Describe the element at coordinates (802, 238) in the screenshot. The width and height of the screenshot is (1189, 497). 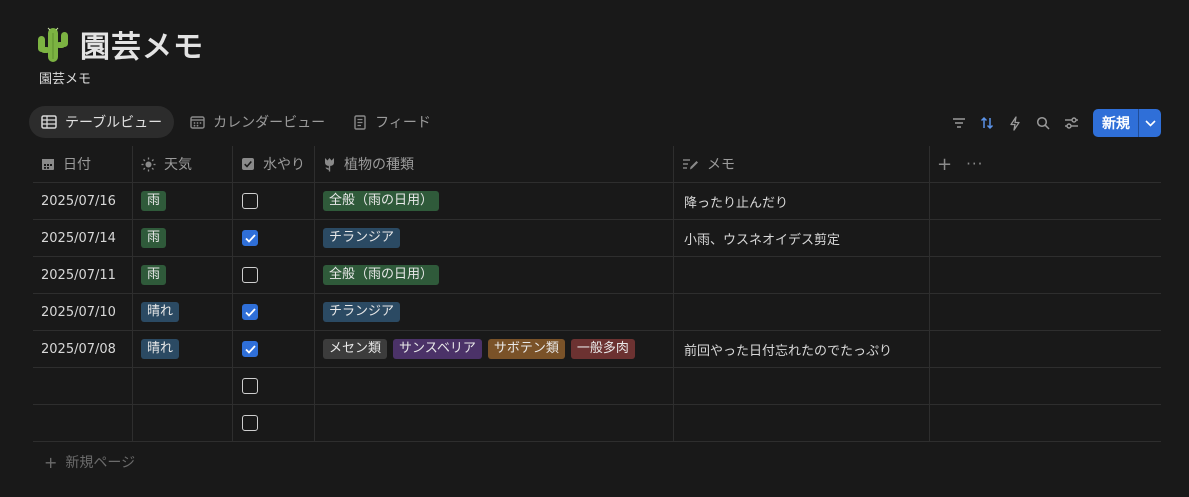
I see `memo-cell: 小雨、ウスネオイデス剪定` at that location.